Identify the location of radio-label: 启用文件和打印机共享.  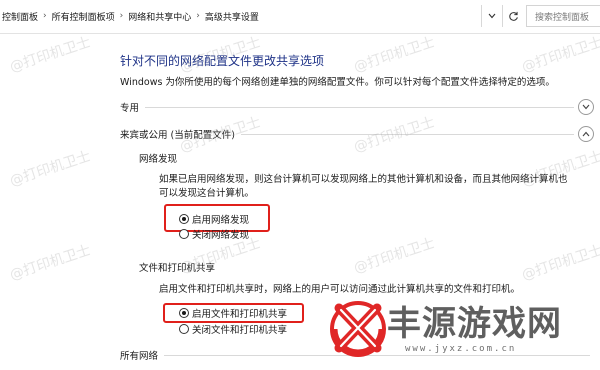
(240, 314).